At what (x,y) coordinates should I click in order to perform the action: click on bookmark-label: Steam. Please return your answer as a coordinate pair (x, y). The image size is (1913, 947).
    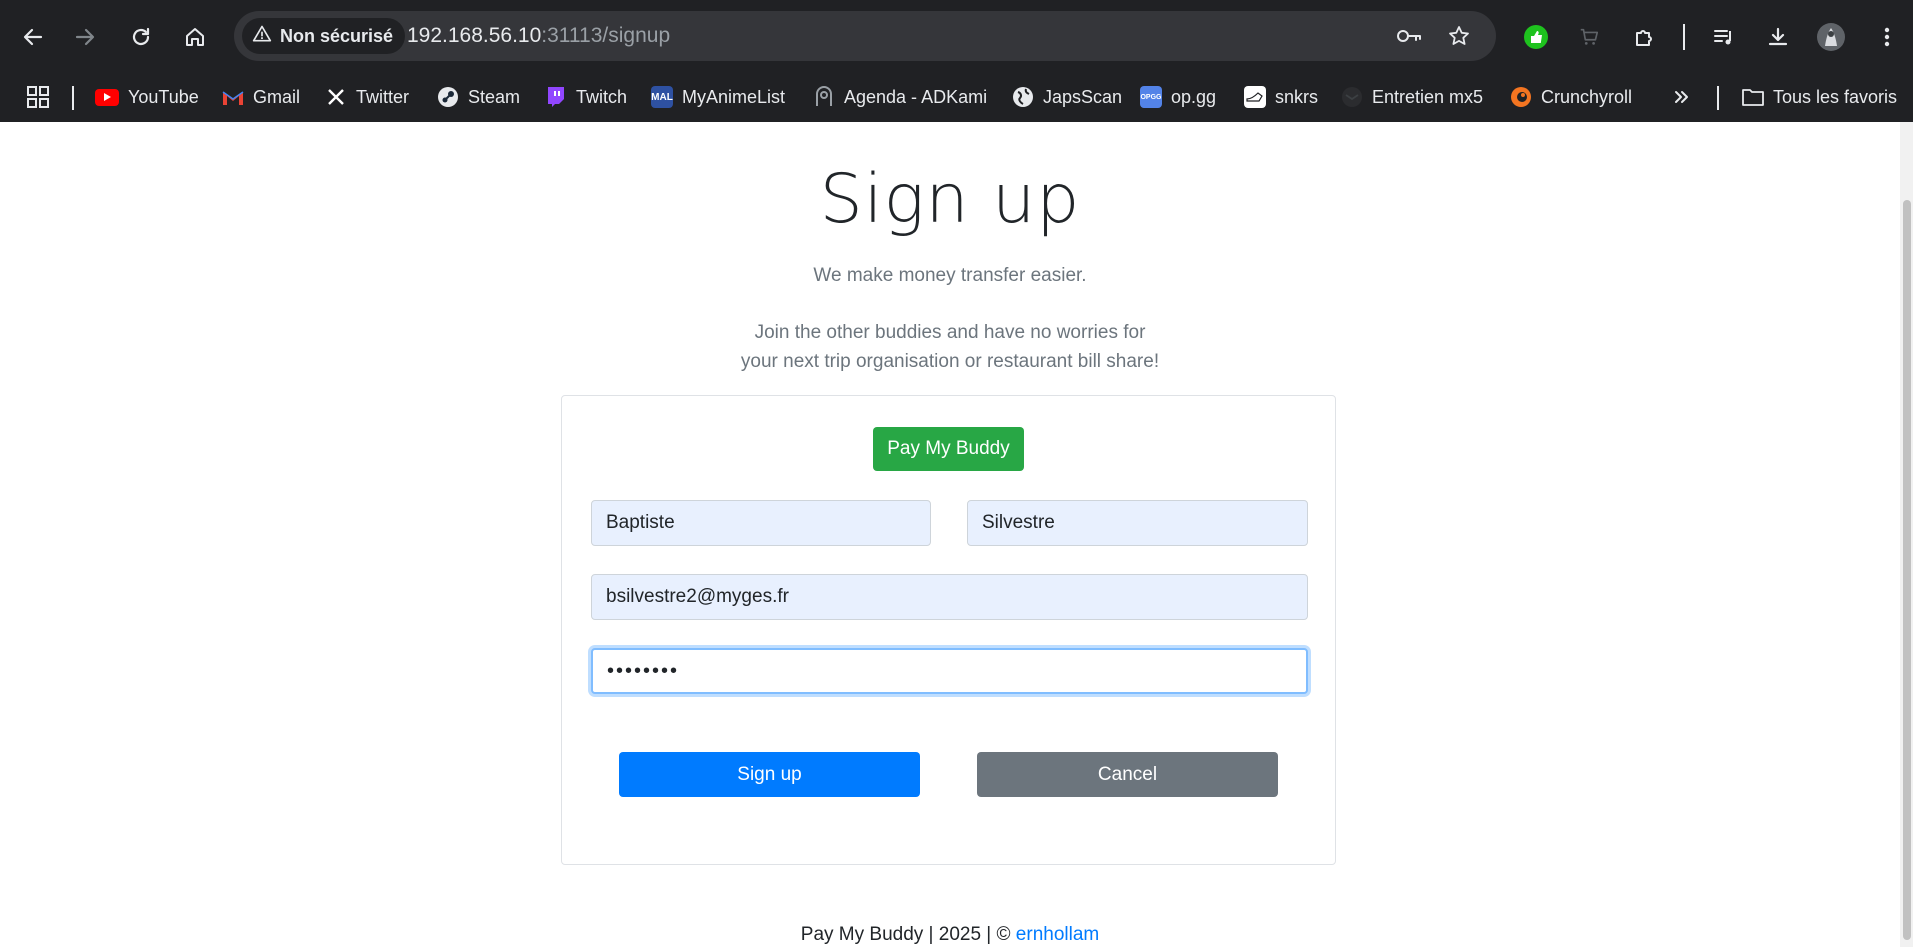
    Looking at the image, I should click on (494, 96).